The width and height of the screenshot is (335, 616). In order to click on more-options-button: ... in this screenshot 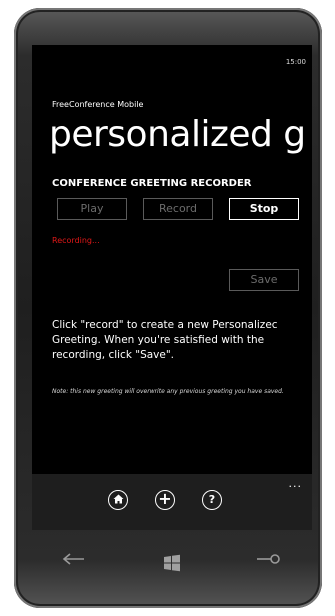, I will do `click(296, 483)`.